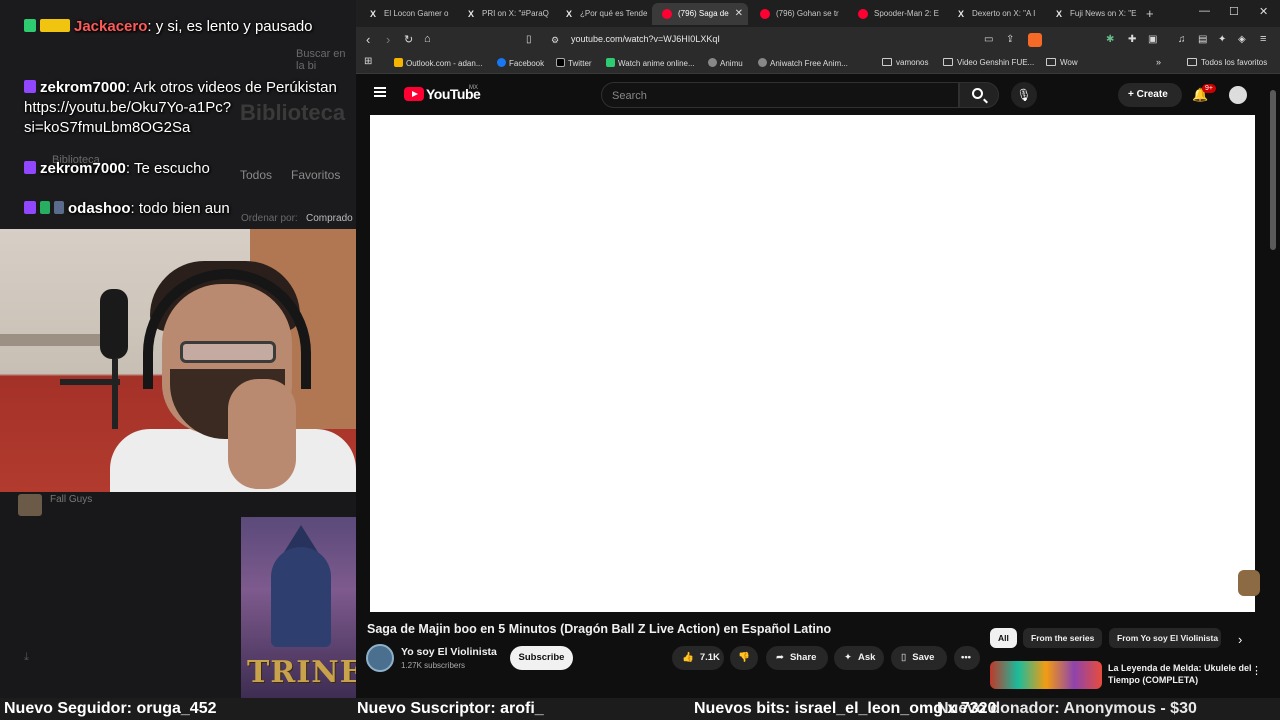 This screenshot has width=1280, height=720. I want to click on game-thumbnail-icon, so click(30, 505).